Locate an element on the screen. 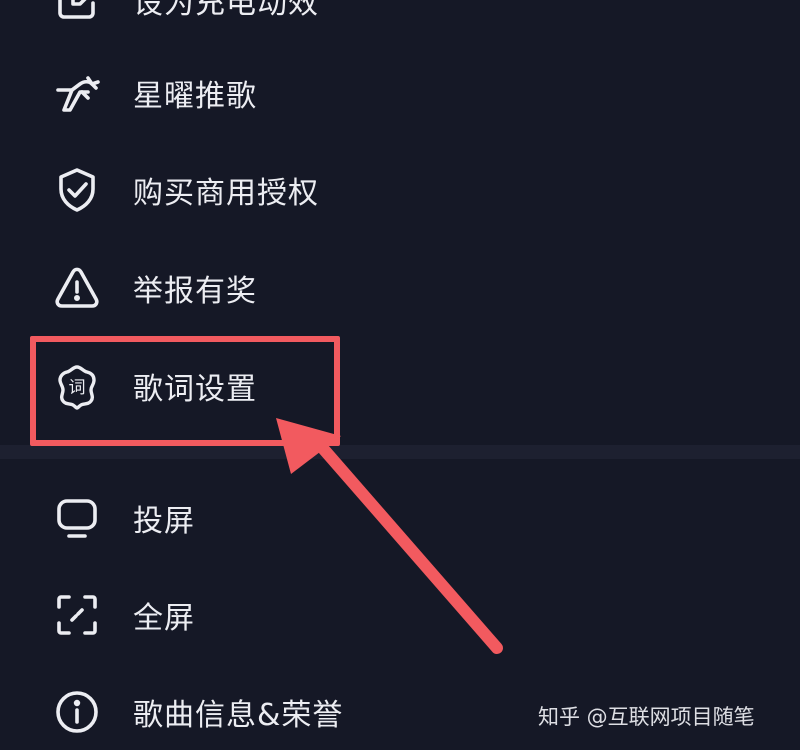 This screenshot has width=800, height=750. info-circle-icon is located at coordinates (77, 712).